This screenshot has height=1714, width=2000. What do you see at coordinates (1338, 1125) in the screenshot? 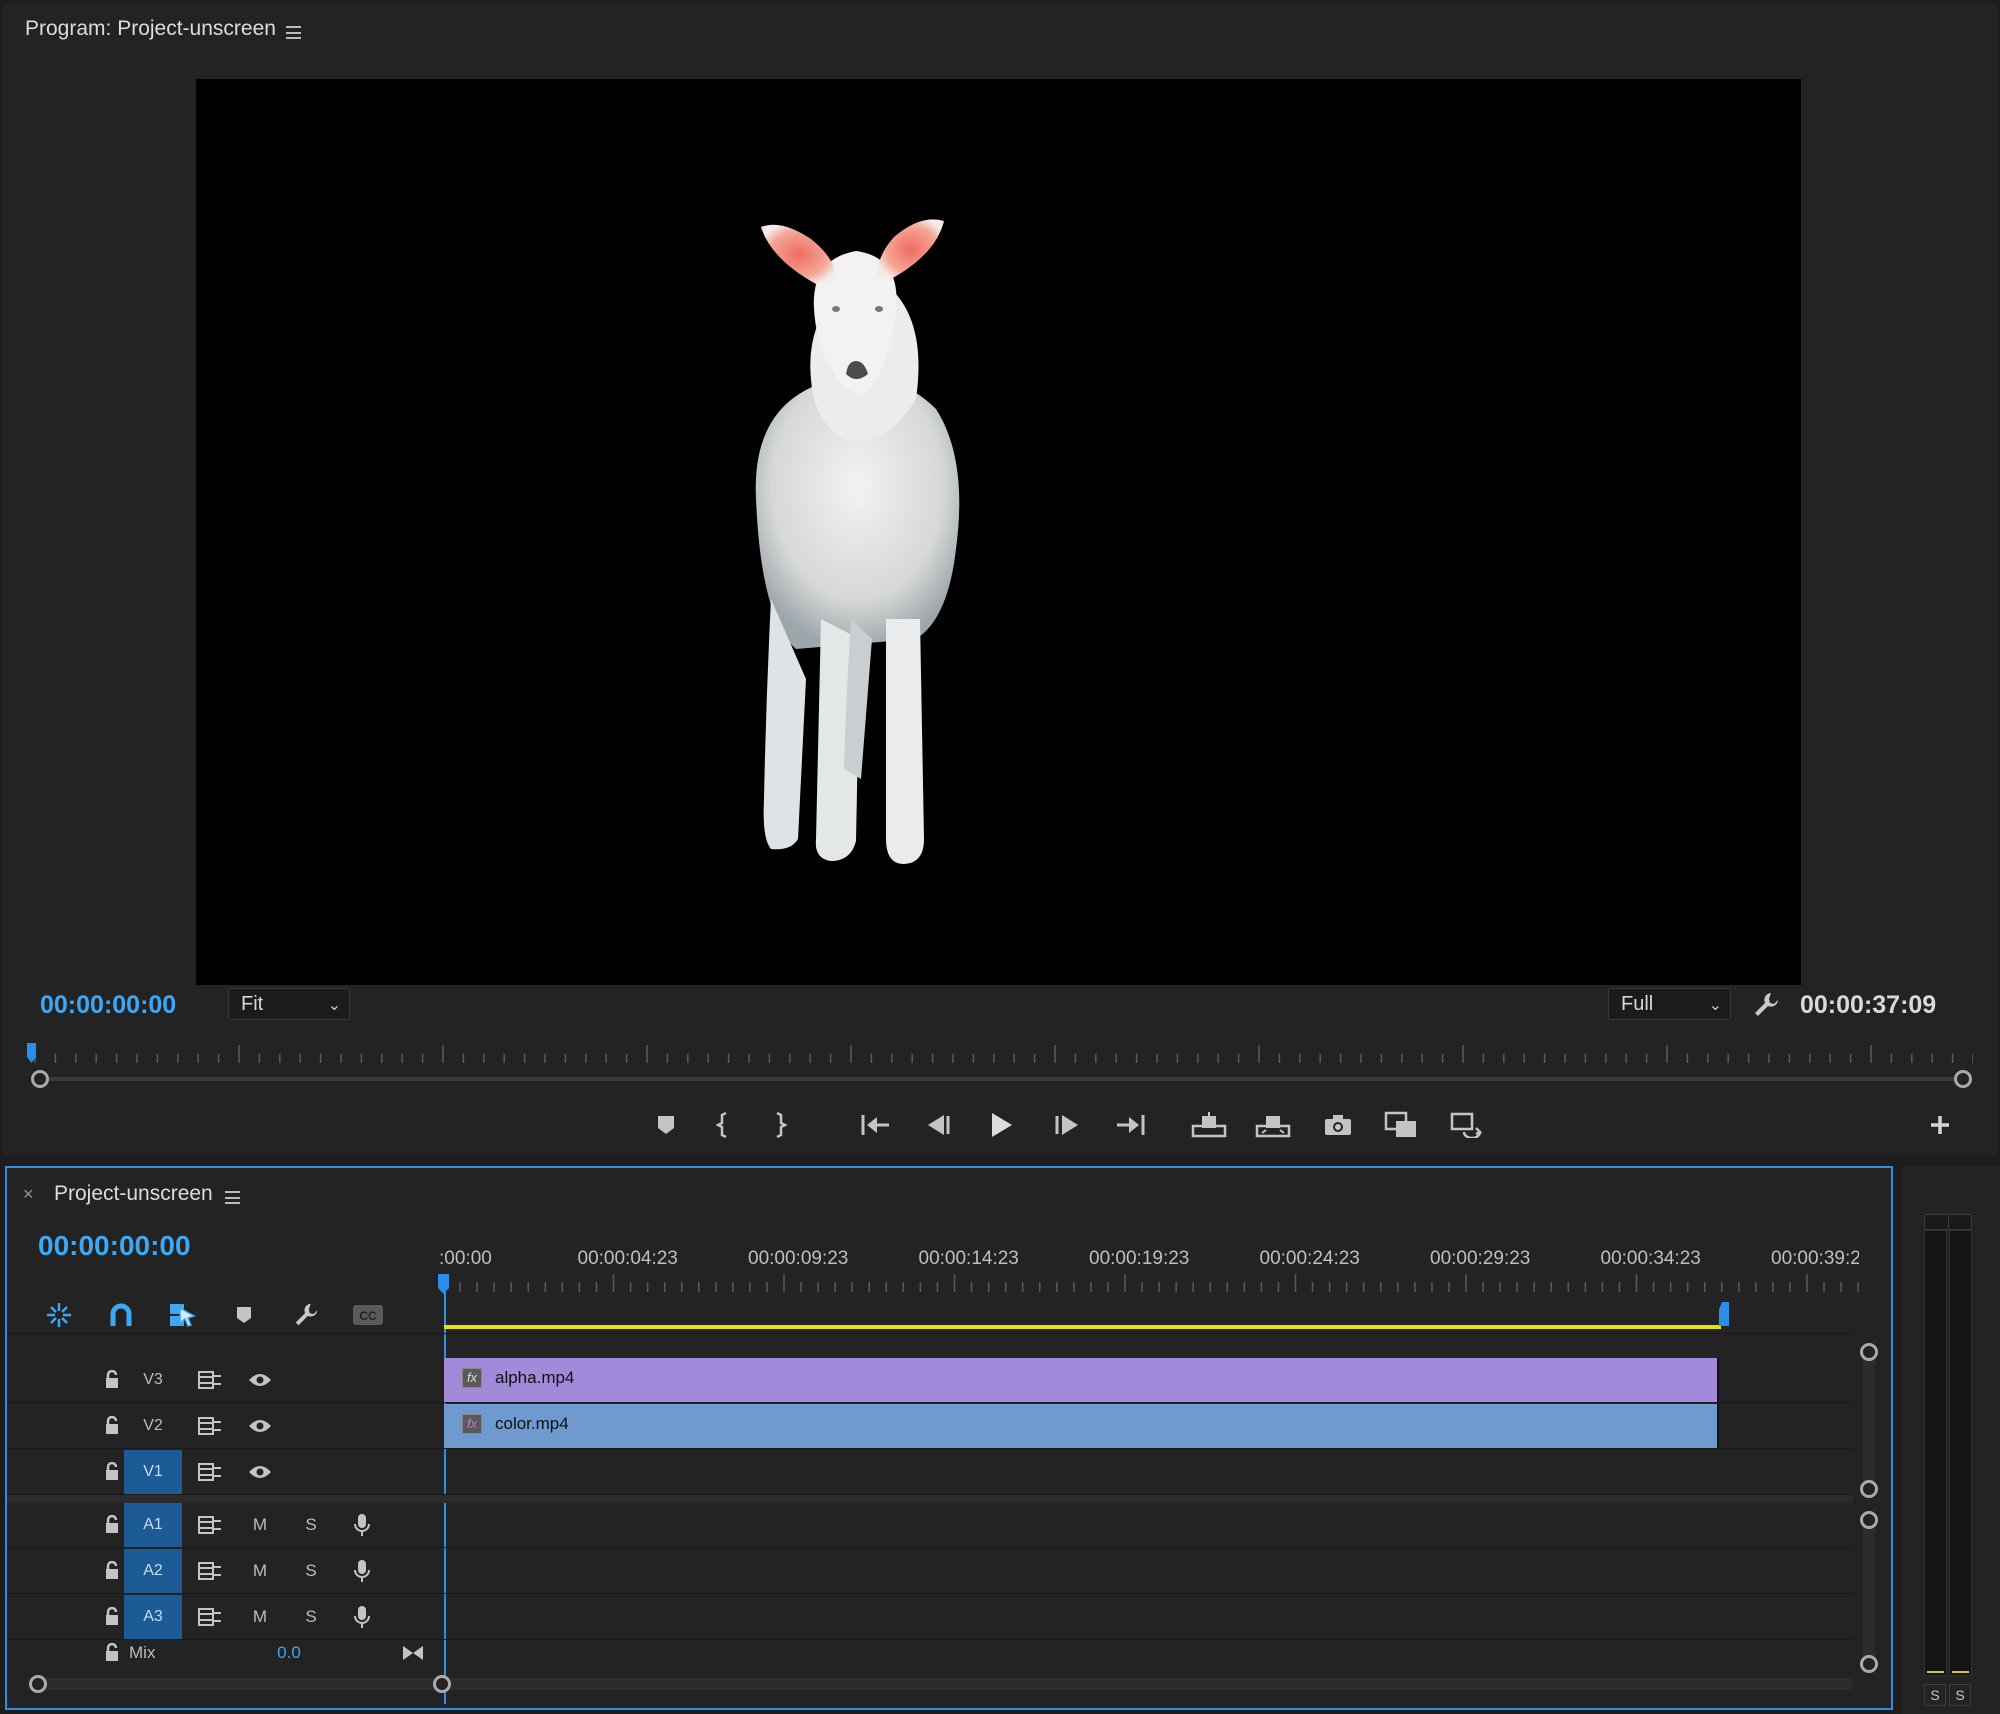
I see `export-frame-button` at bounding box center [1338, 1125].